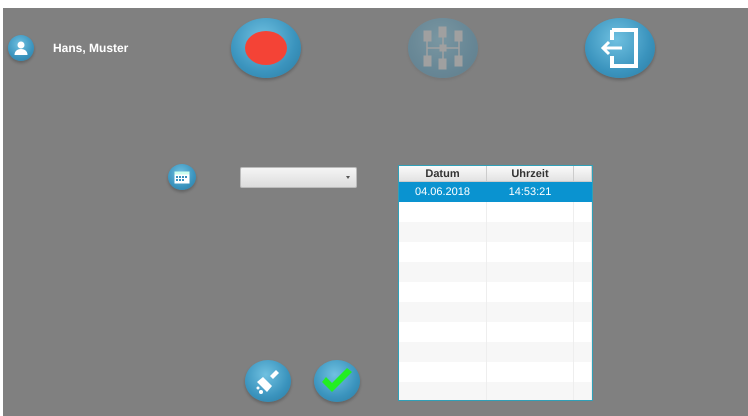 Image resolution: width=748 pixels, height=416 pixels. Describe the element at coordinates (298, 177) in the screenshot. I see `date-dropdown` at that location.